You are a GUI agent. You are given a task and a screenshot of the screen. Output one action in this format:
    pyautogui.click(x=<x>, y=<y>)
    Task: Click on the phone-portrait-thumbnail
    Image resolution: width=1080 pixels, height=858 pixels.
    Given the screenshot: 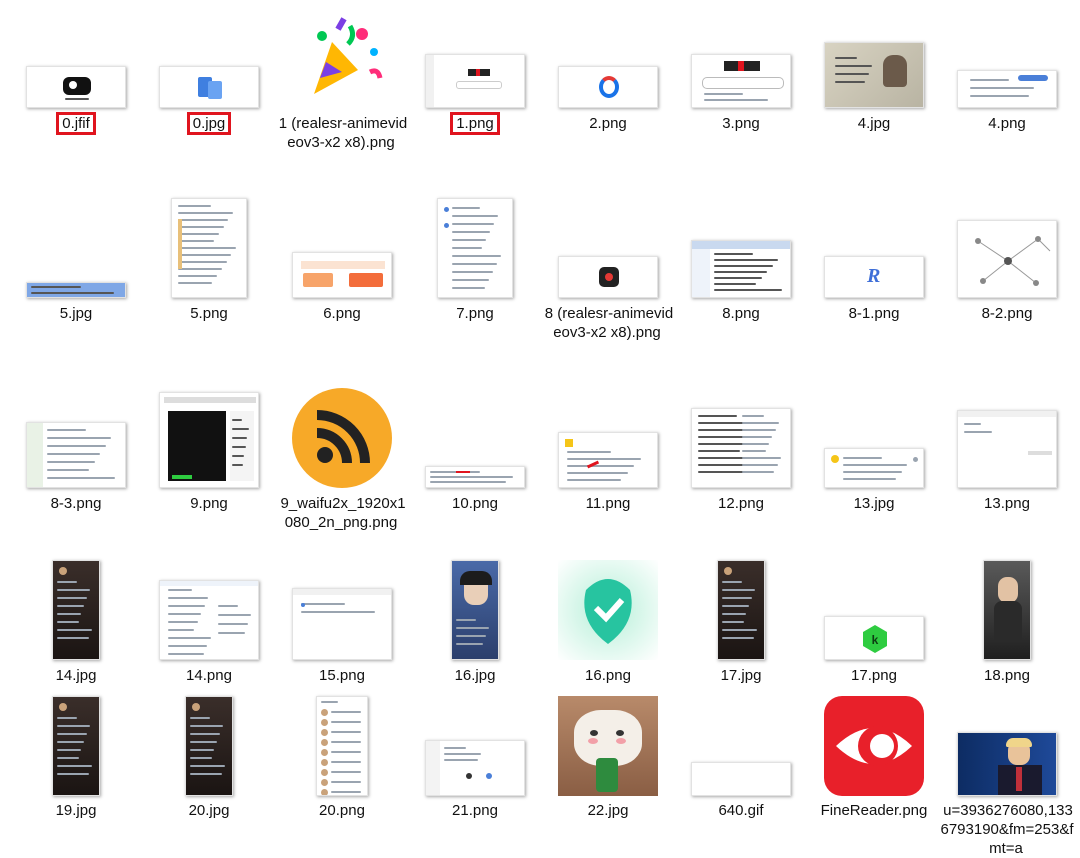 What is the action you would take?
    pyautogui.click(x=1007, y=610)
    